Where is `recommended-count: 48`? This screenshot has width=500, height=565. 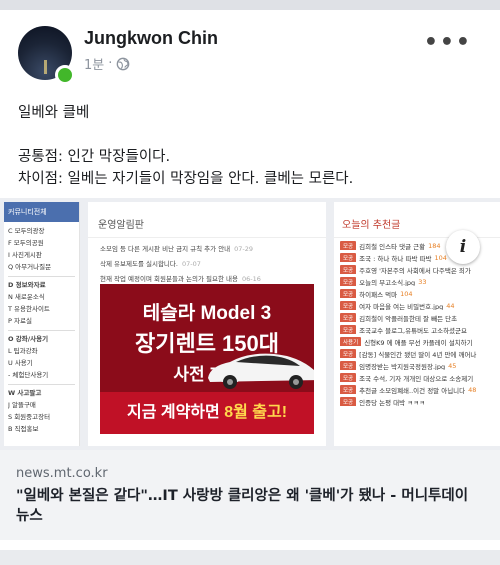
recommended-count: 48 is located at coordinates (472, 389).